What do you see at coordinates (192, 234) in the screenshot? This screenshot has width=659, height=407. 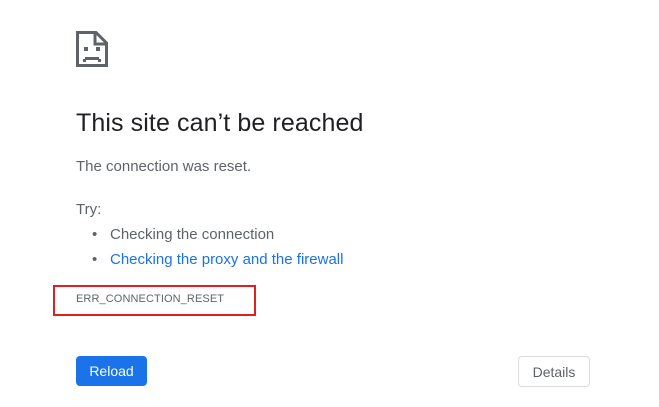 I see `suggestion-check-connection: Checking the connection` at bounding box center [192, 234].